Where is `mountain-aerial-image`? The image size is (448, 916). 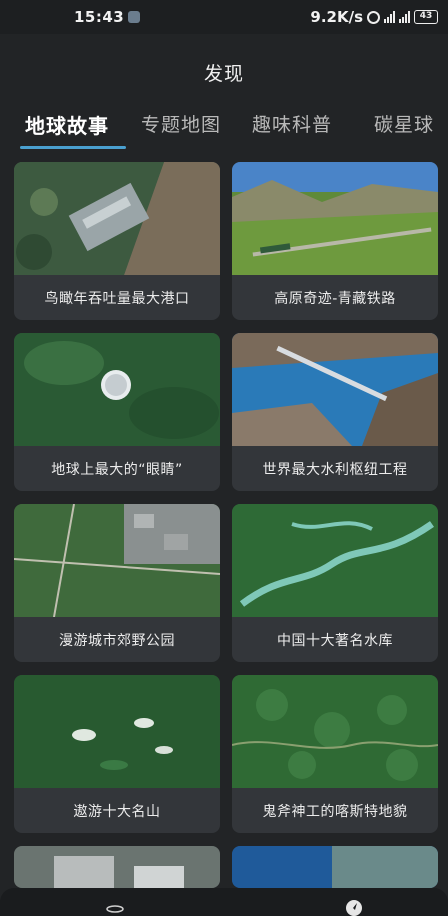
mountain-aerial-image is located at coordinates (117, 731).